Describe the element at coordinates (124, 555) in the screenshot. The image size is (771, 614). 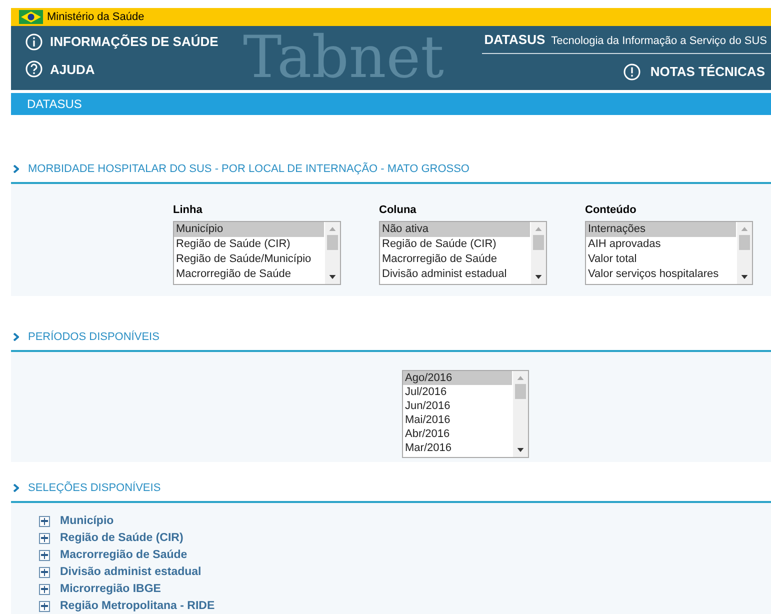
I see `tree-item: Macrorregião de Saúde` at that location.